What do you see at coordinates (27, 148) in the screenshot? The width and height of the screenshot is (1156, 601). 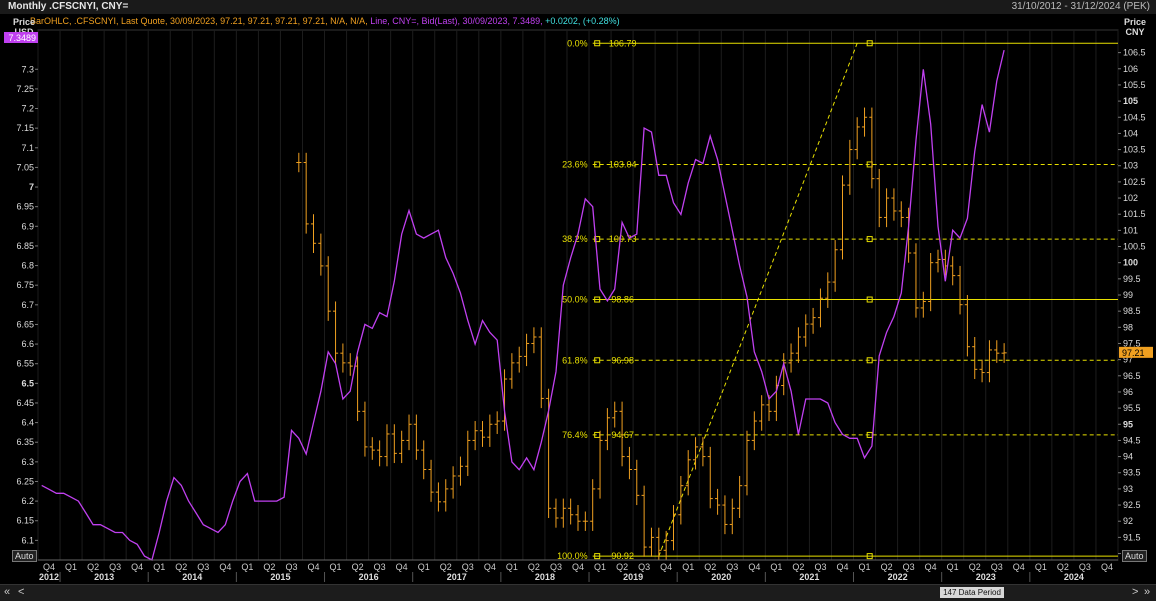 I see `left-tick-label: 7.1` at bounding box center [27, 148].